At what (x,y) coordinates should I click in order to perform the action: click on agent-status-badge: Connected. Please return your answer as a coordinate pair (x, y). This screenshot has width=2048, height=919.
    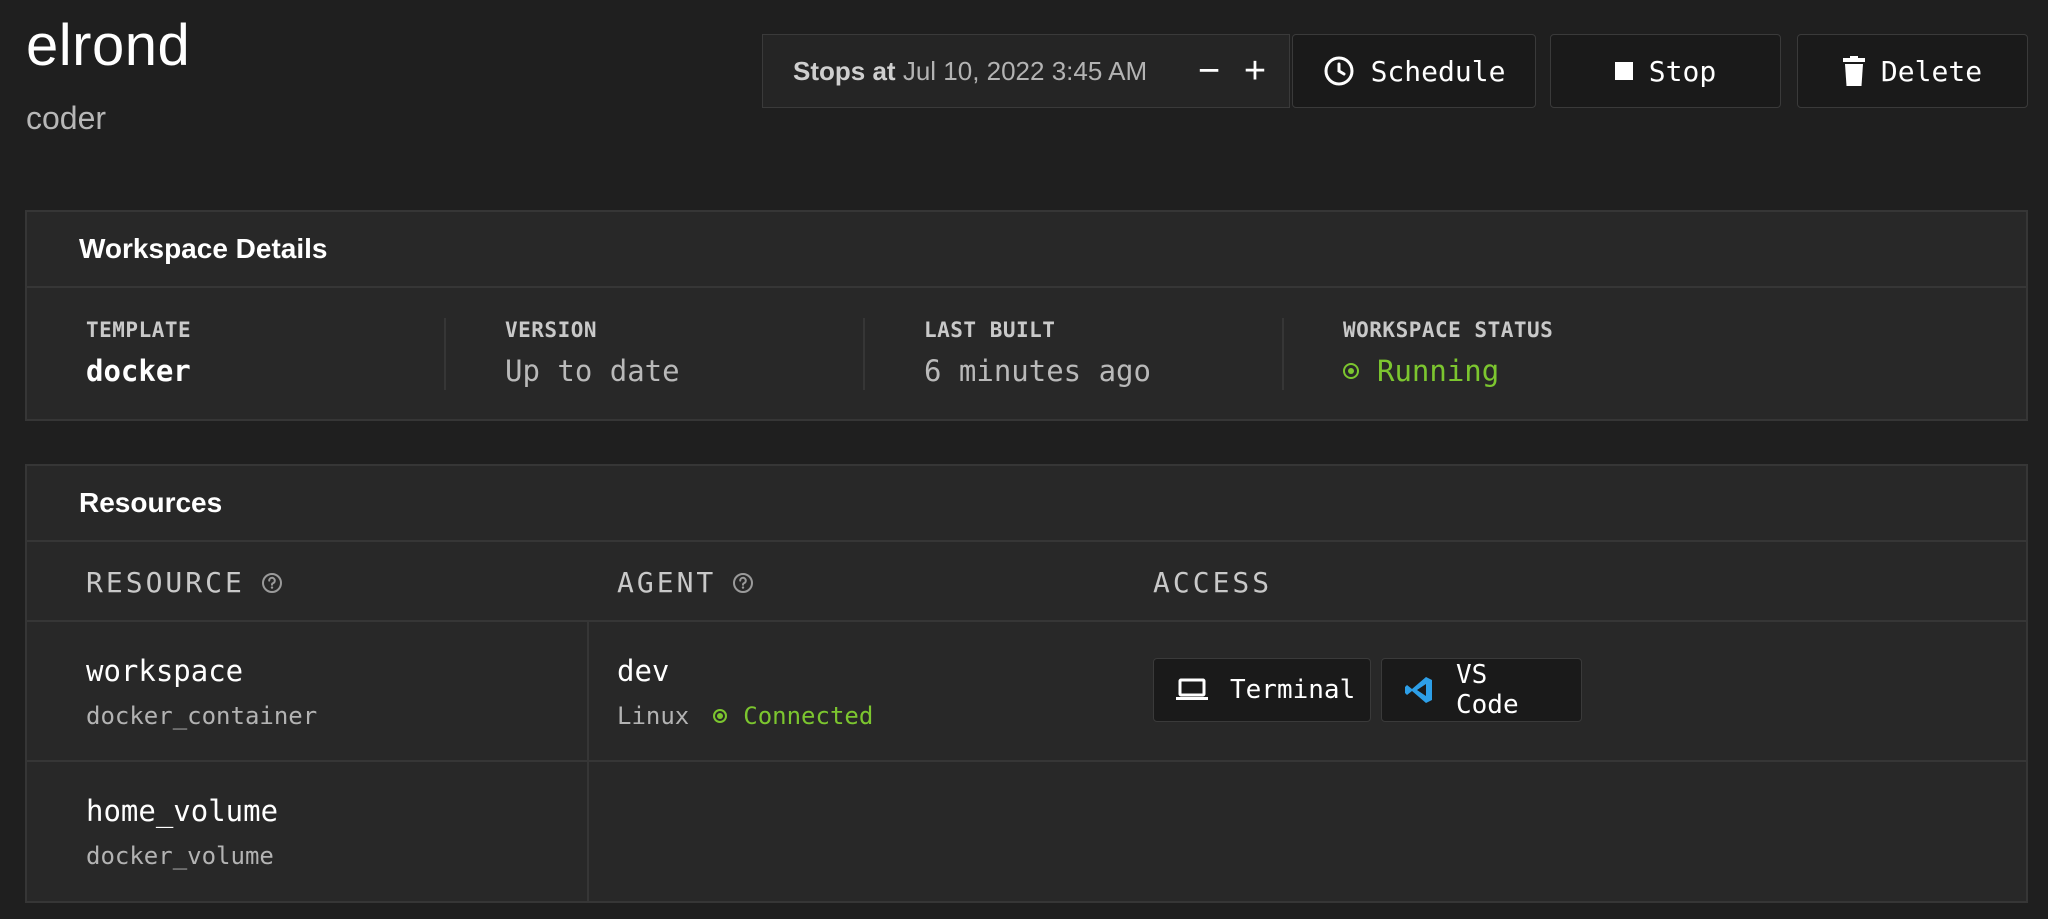
    Looking at the image, I should click on (793, 716).